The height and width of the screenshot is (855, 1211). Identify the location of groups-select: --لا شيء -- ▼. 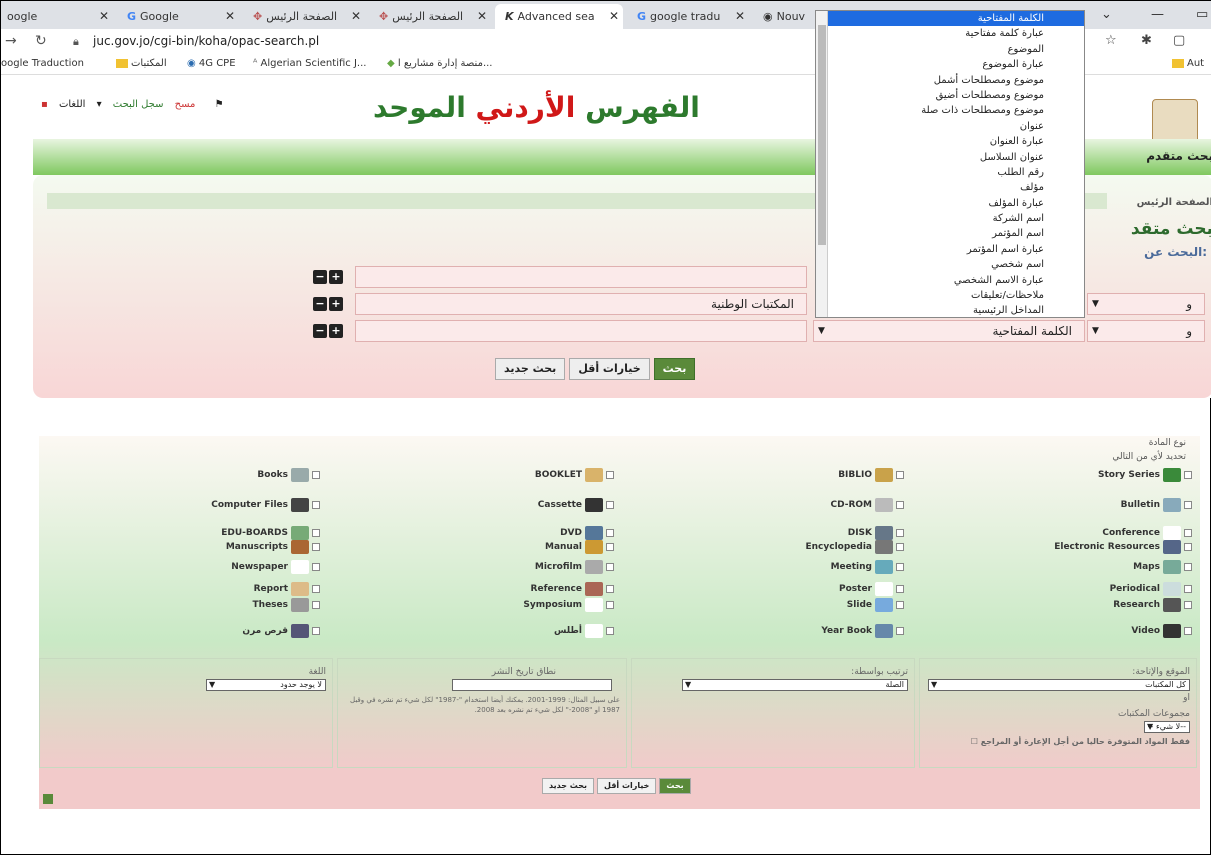
(1167, 727).